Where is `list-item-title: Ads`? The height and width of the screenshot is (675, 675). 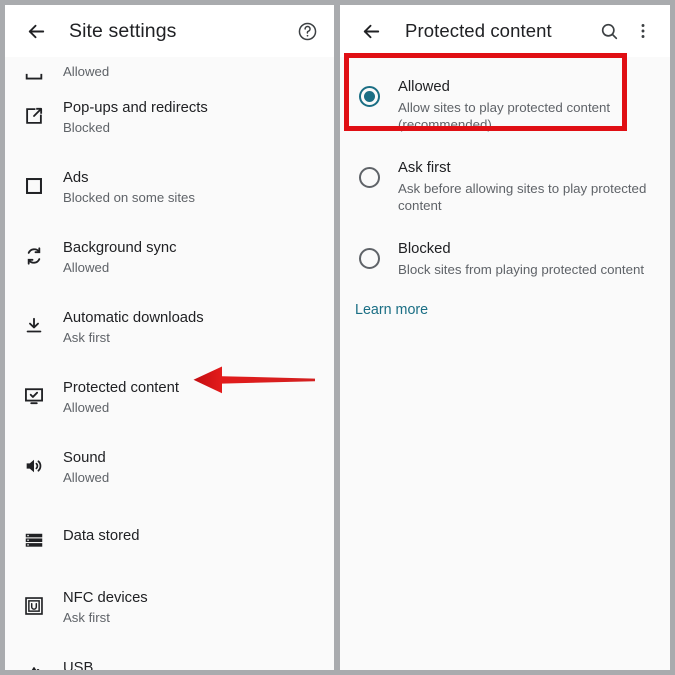
list-item-title: Ads is located at coordinates (76, 178).